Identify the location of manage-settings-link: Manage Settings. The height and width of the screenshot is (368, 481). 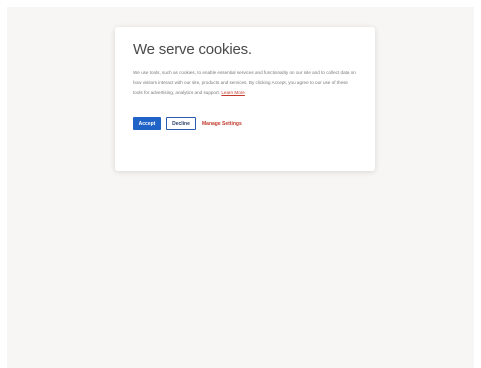
(222, 124).